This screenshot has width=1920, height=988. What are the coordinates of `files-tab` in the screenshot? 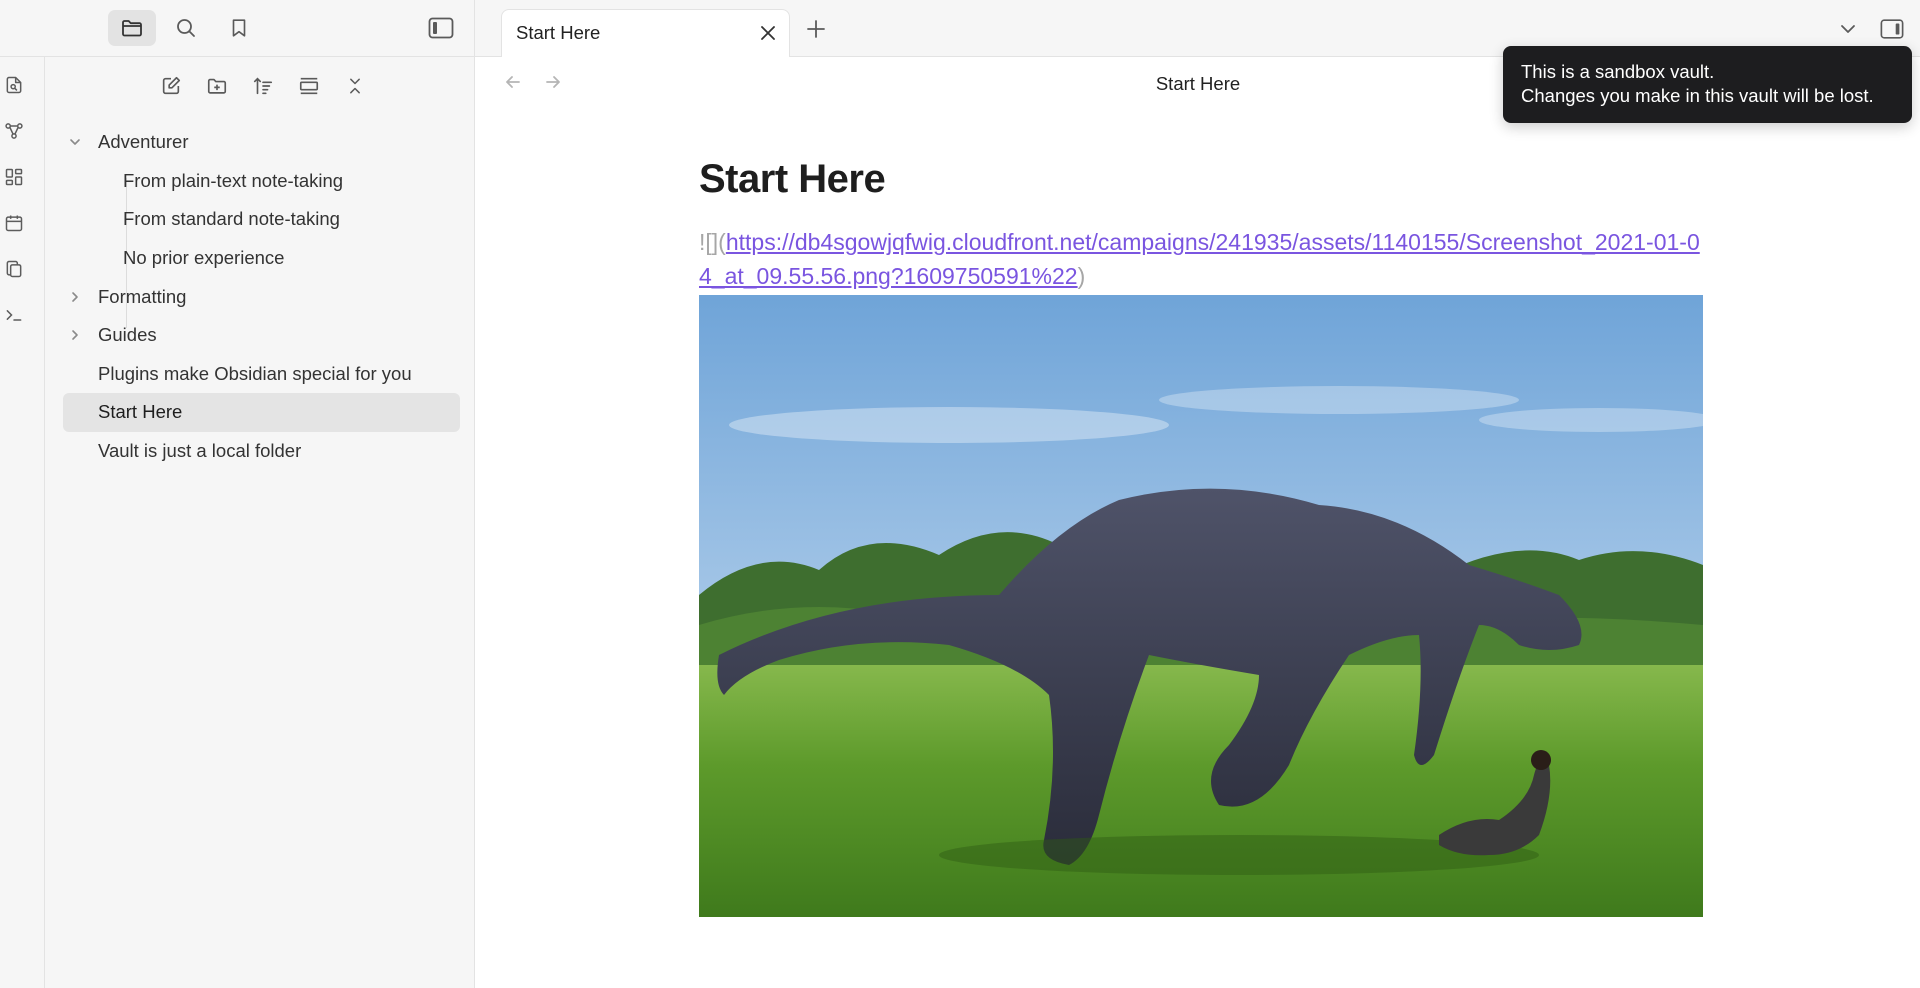 It's located at (132, 28).